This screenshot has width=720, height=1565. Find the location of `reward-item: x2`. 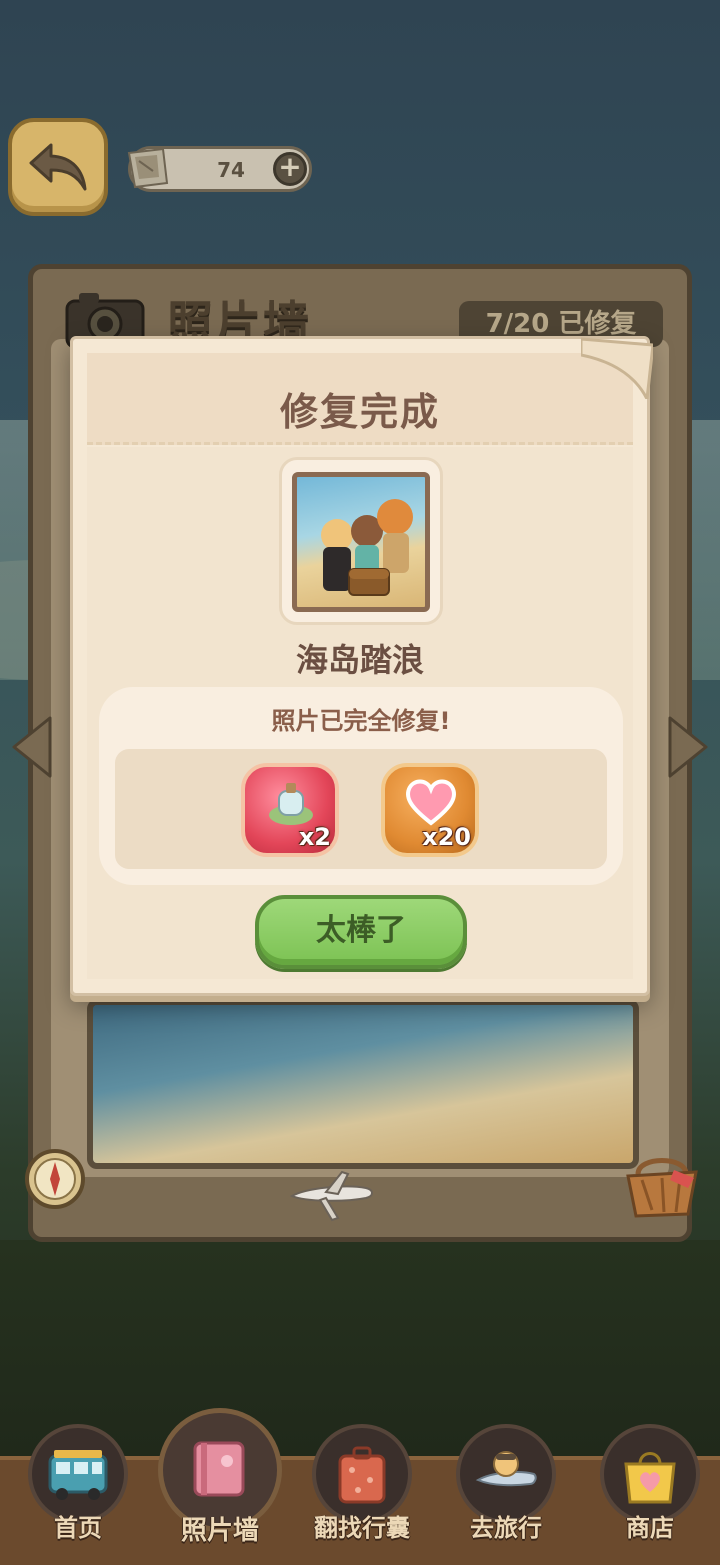

reward-item: x2 is located at coordinates (290, 810).